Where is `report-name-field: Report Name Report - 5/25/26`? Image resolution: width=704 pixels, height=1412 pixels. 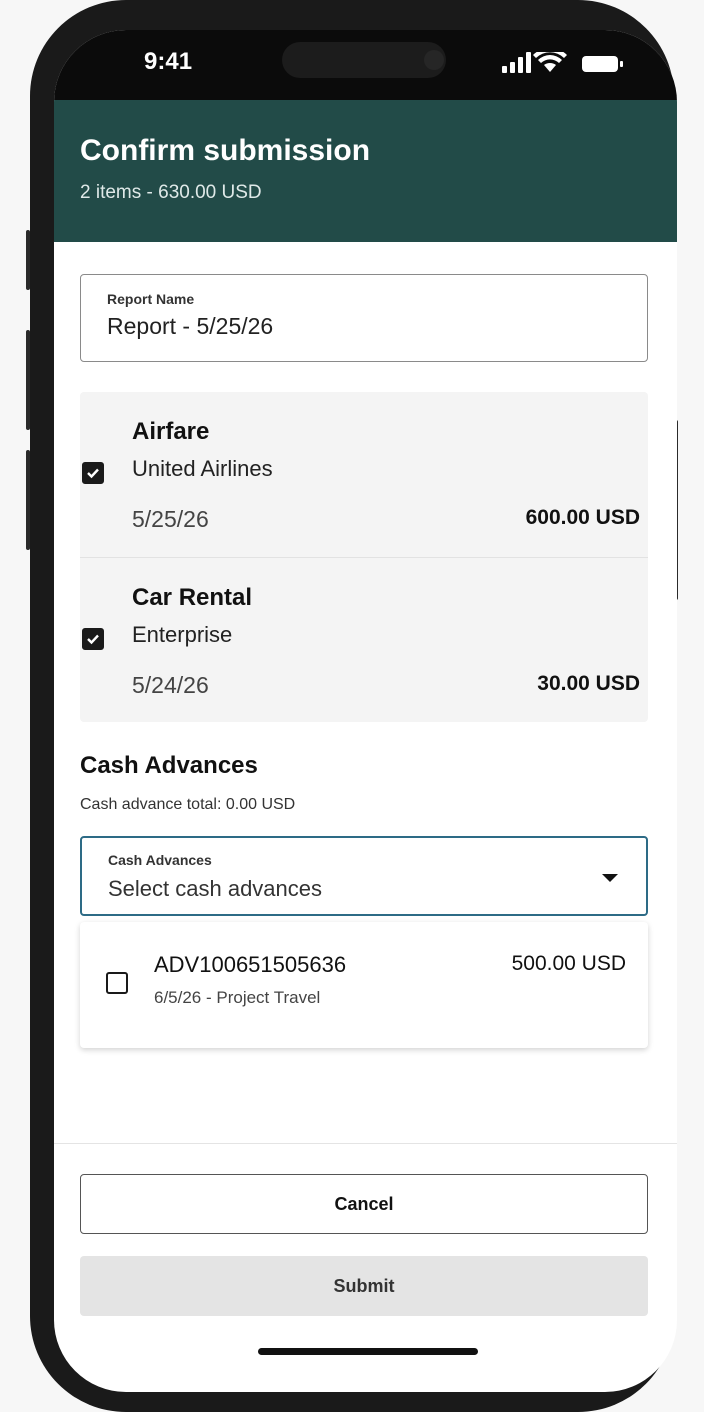
report-name-field: Report Name Report - 5/25/26 is located at coordinates (364, 318).